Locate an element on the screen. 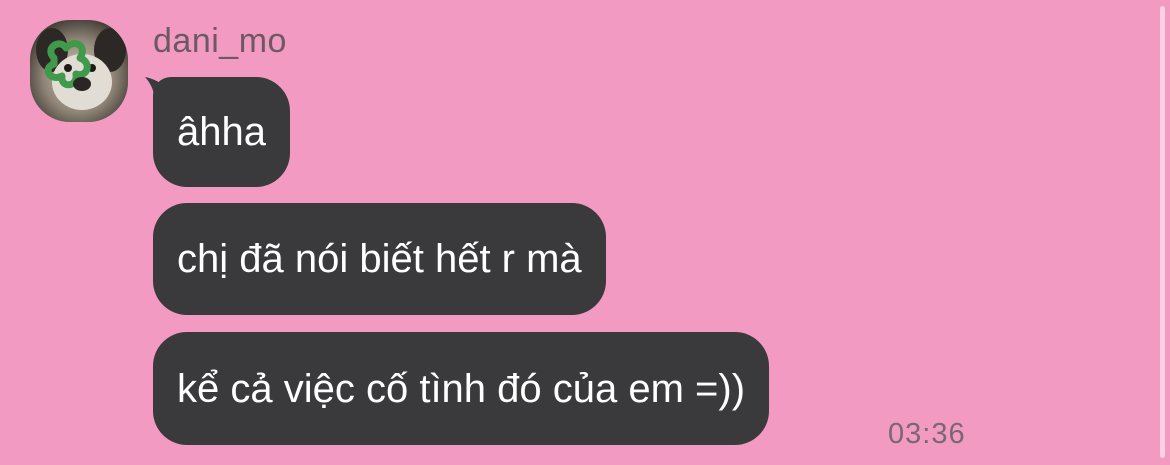 The height and width of the screenshot is (465, 1170). message-timestamp: 03:36 is located at coordinates (927, 434).